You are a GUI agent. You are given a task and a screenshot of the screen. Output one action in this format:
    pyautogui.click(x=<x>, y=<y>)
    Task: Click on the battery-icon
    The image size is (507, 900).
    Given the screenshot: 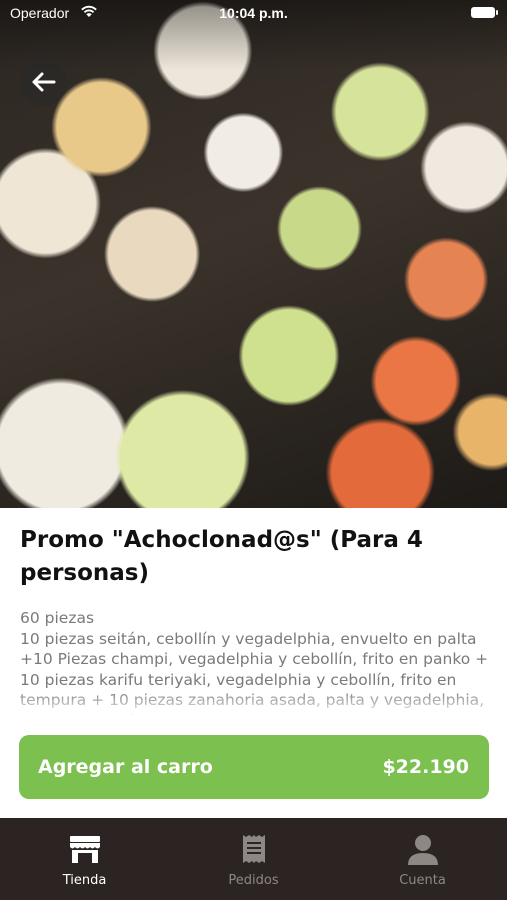 What is the action you would take?
    pyautogui.click(x=484, y=12)
    